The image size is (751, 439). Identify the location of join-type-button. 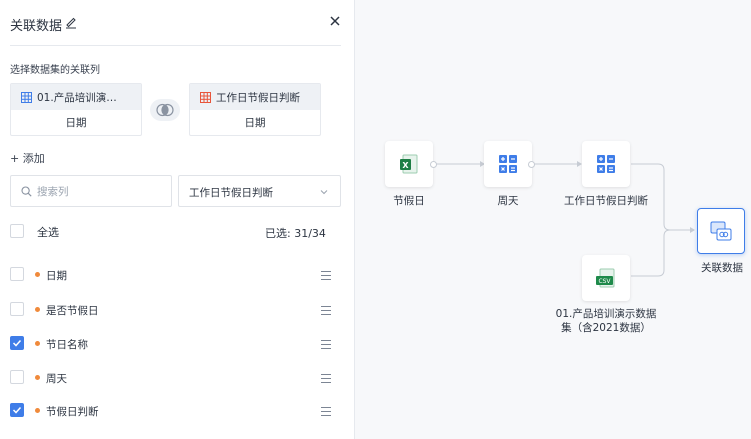
(165, 110).